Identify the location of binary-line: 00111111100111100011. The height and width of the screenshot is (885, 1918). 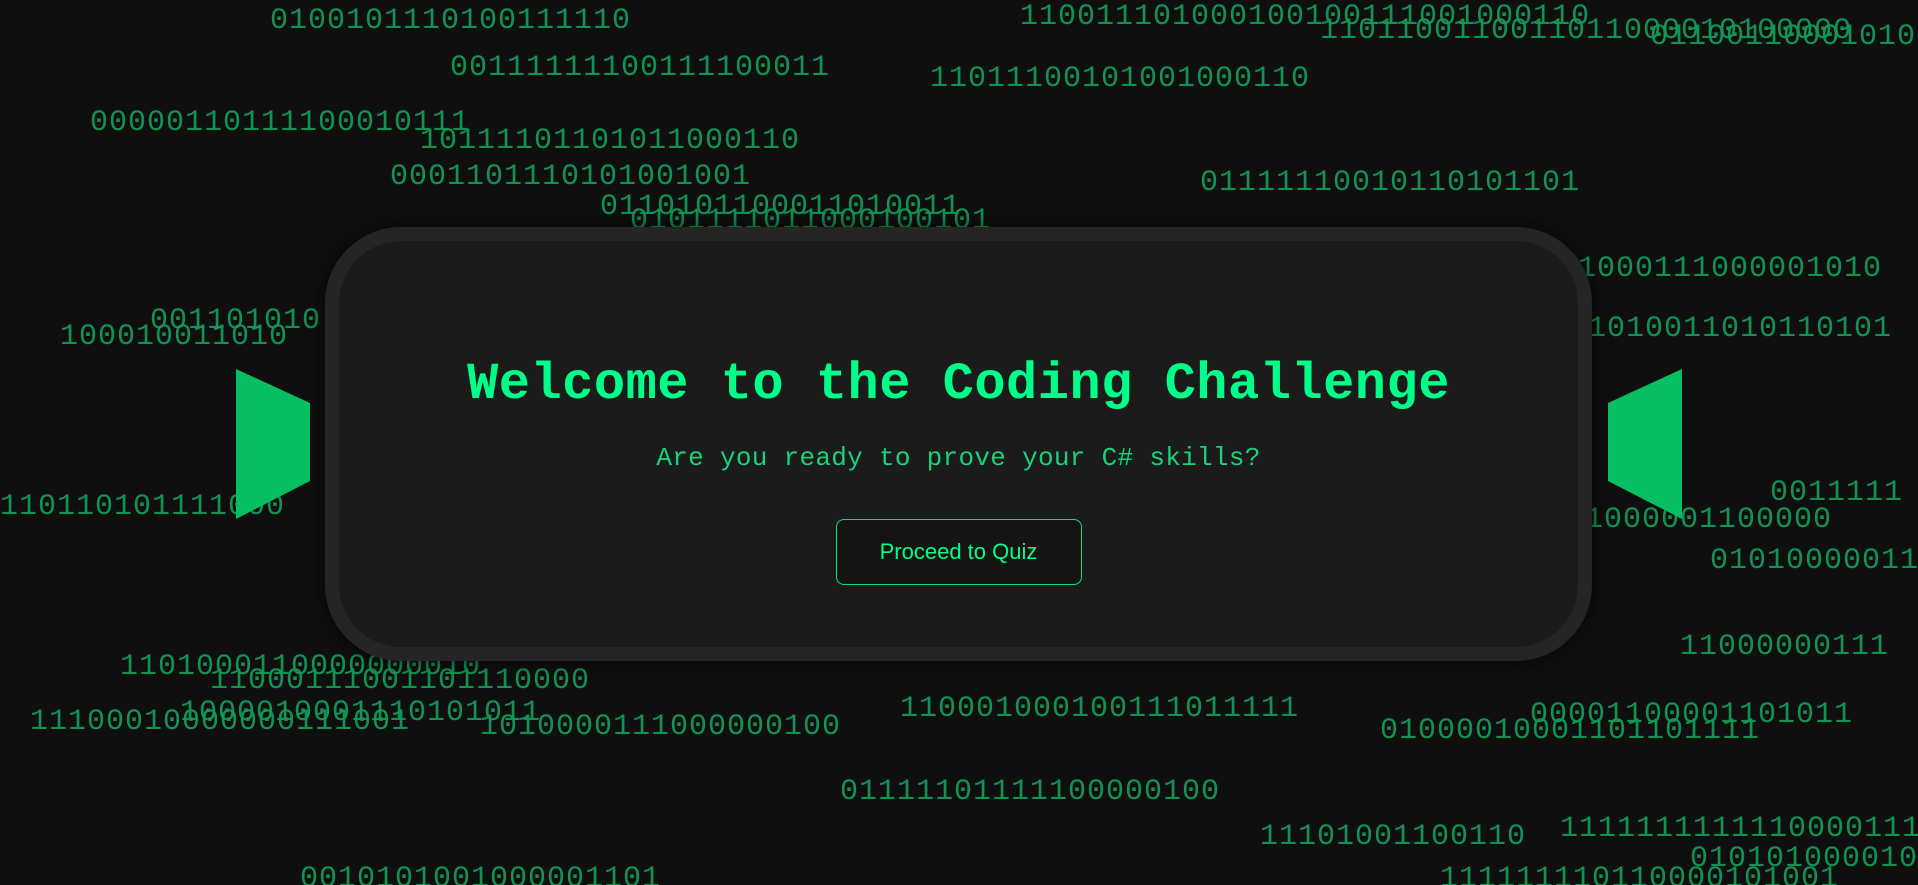
(640, 68).